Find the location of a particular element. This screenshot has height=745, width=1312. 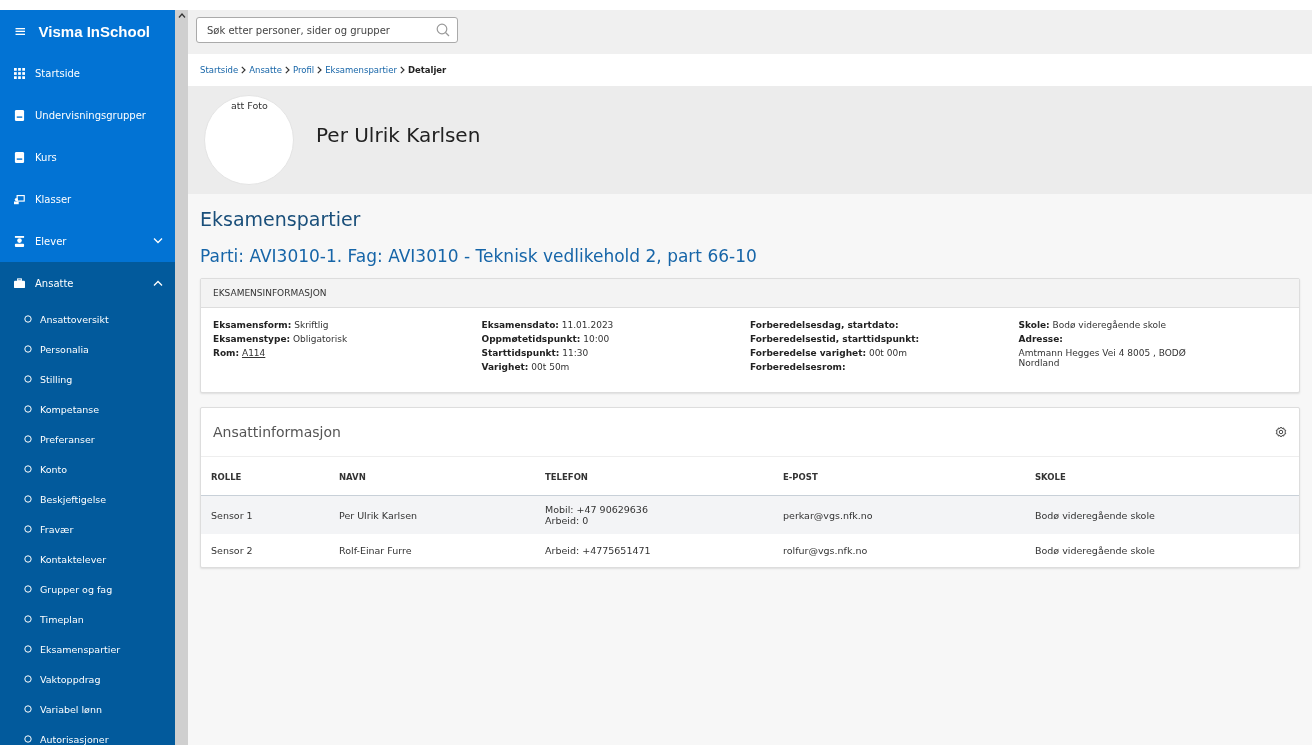

sidebar-subitem: Kompetanse is located at coordinates (87, 409).